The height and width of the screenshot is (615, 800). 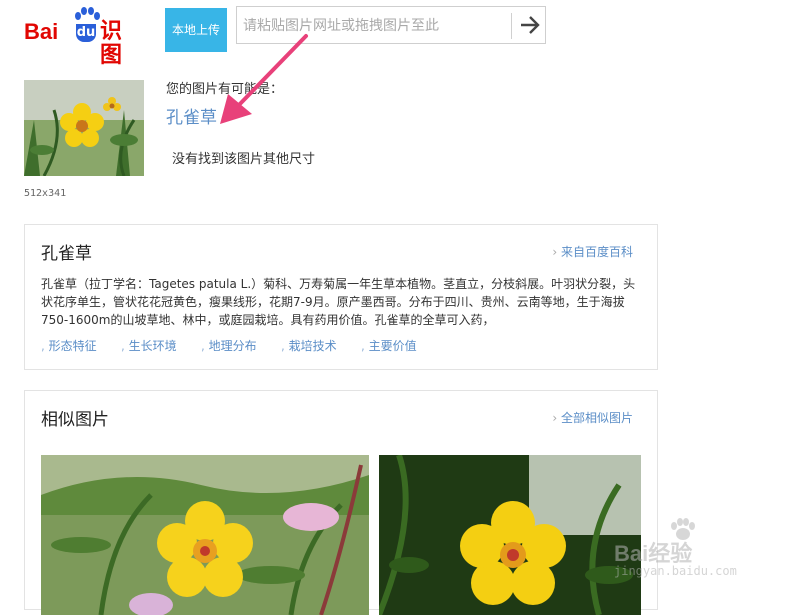 What do you see at coordinates (511, 26) in the screenshot?
I see `search-divider` at bounding box center [511, 26].